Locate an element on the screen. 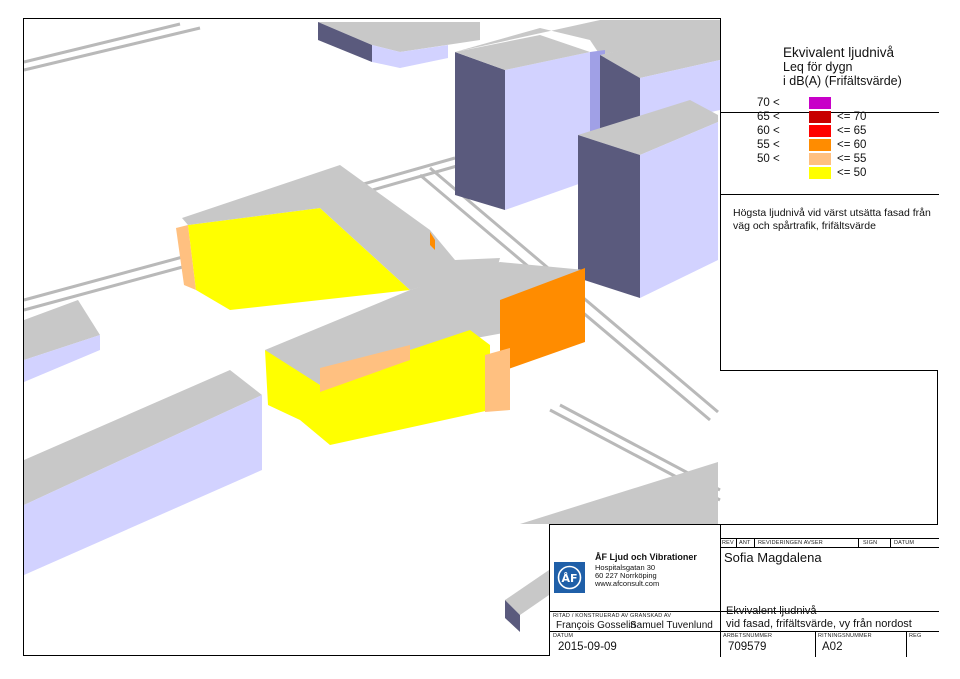 The height and width of the screenshot is (679, 960). drawing-number: A02 is located at coordinates (832, 647).